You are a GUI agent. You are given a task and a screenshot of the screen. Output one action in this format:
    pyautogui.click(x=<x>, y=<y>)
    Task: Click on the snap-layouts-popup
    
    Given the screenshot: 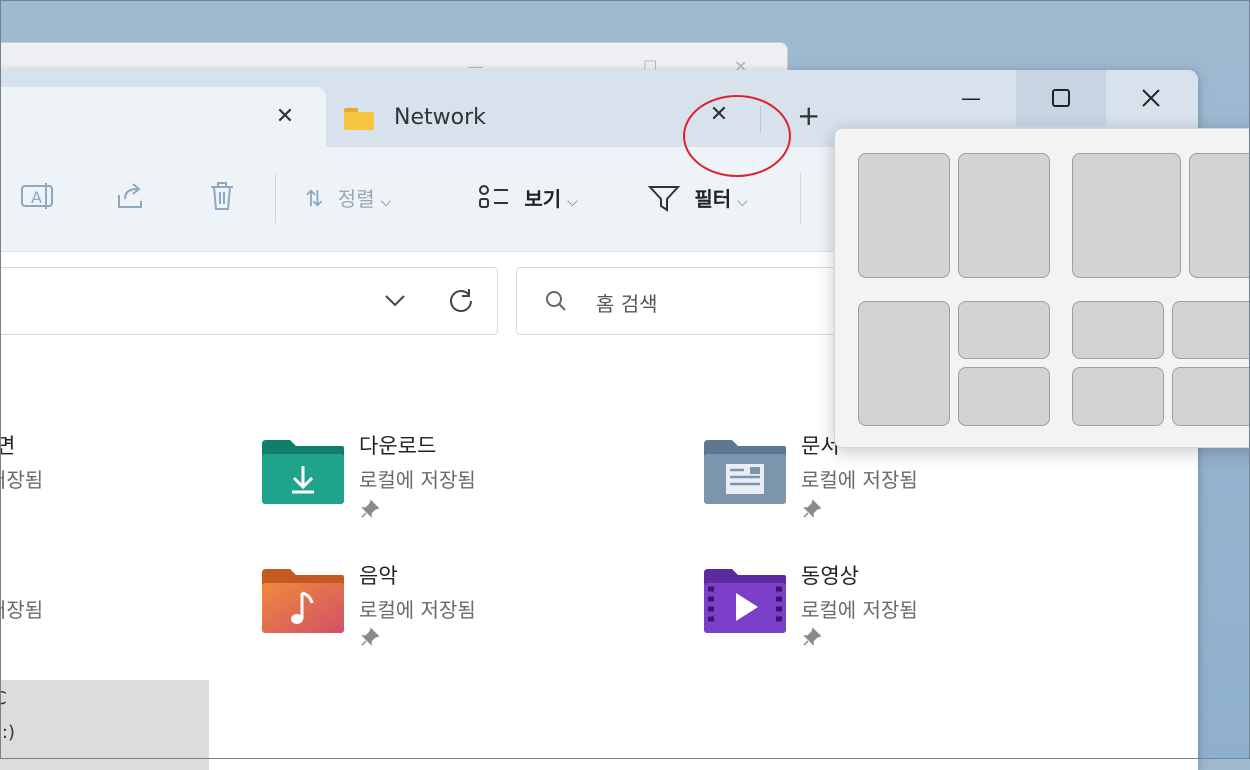 What is the action you would take?
    pyautogui.click(x=1042, y=288)
    